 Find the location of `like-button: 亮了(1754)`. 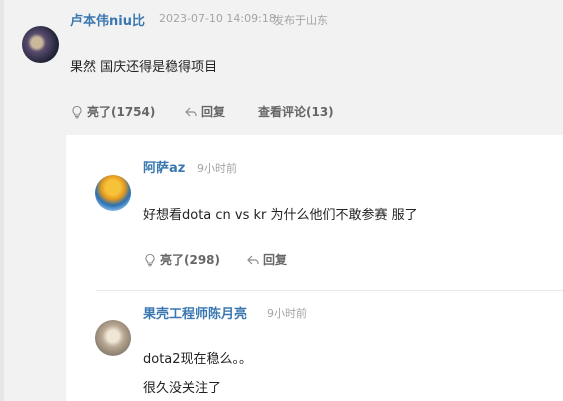

like-button: 亮了(1754) is located at coordinates (112, 111).